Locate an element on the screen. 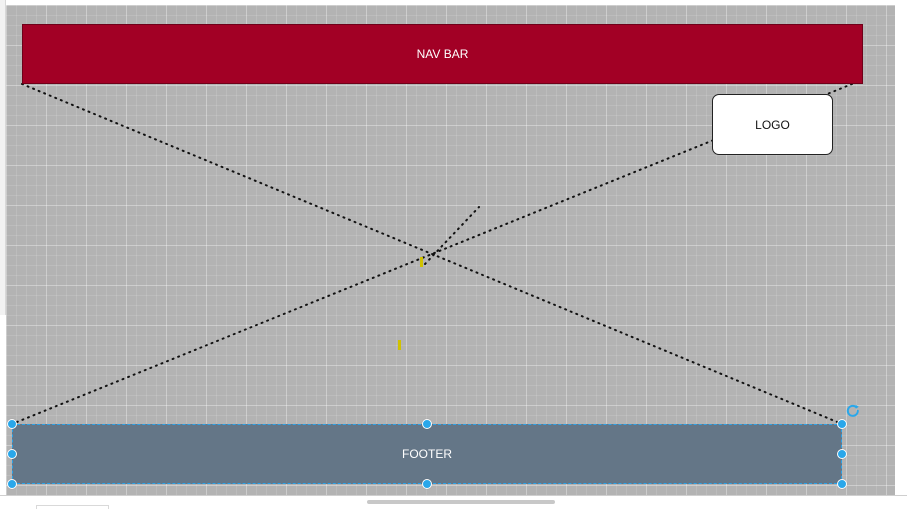  logo-shape: LOGO is located at coordinates (772, 124).